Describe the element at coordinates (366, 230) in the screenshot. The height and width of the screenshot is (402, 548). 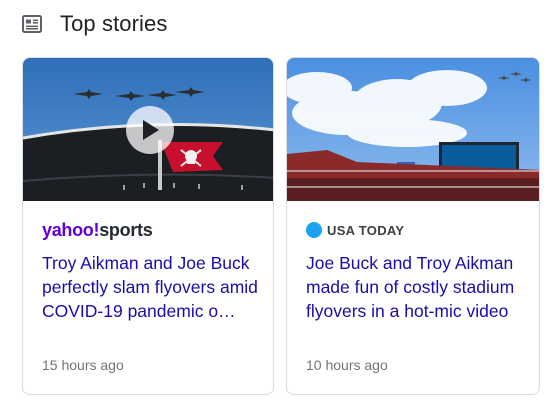
I see `source-name: USA TODAY` at that location.